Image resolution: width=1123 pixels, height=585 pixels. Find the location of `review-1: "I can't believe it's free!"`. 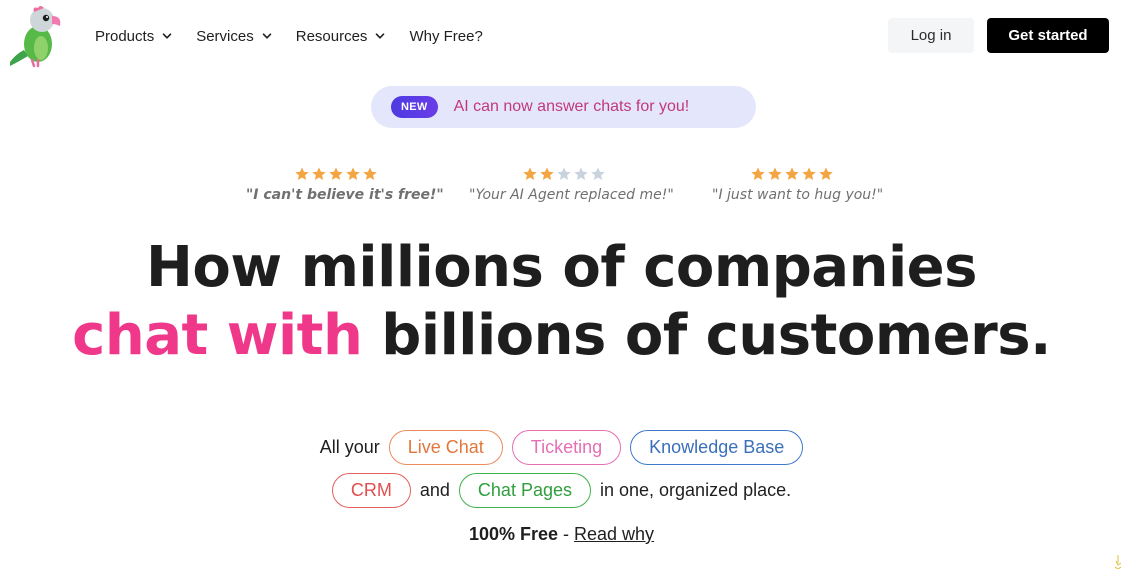

review-1: "I can't believe it's free!" is located at coordinates (345, 184).